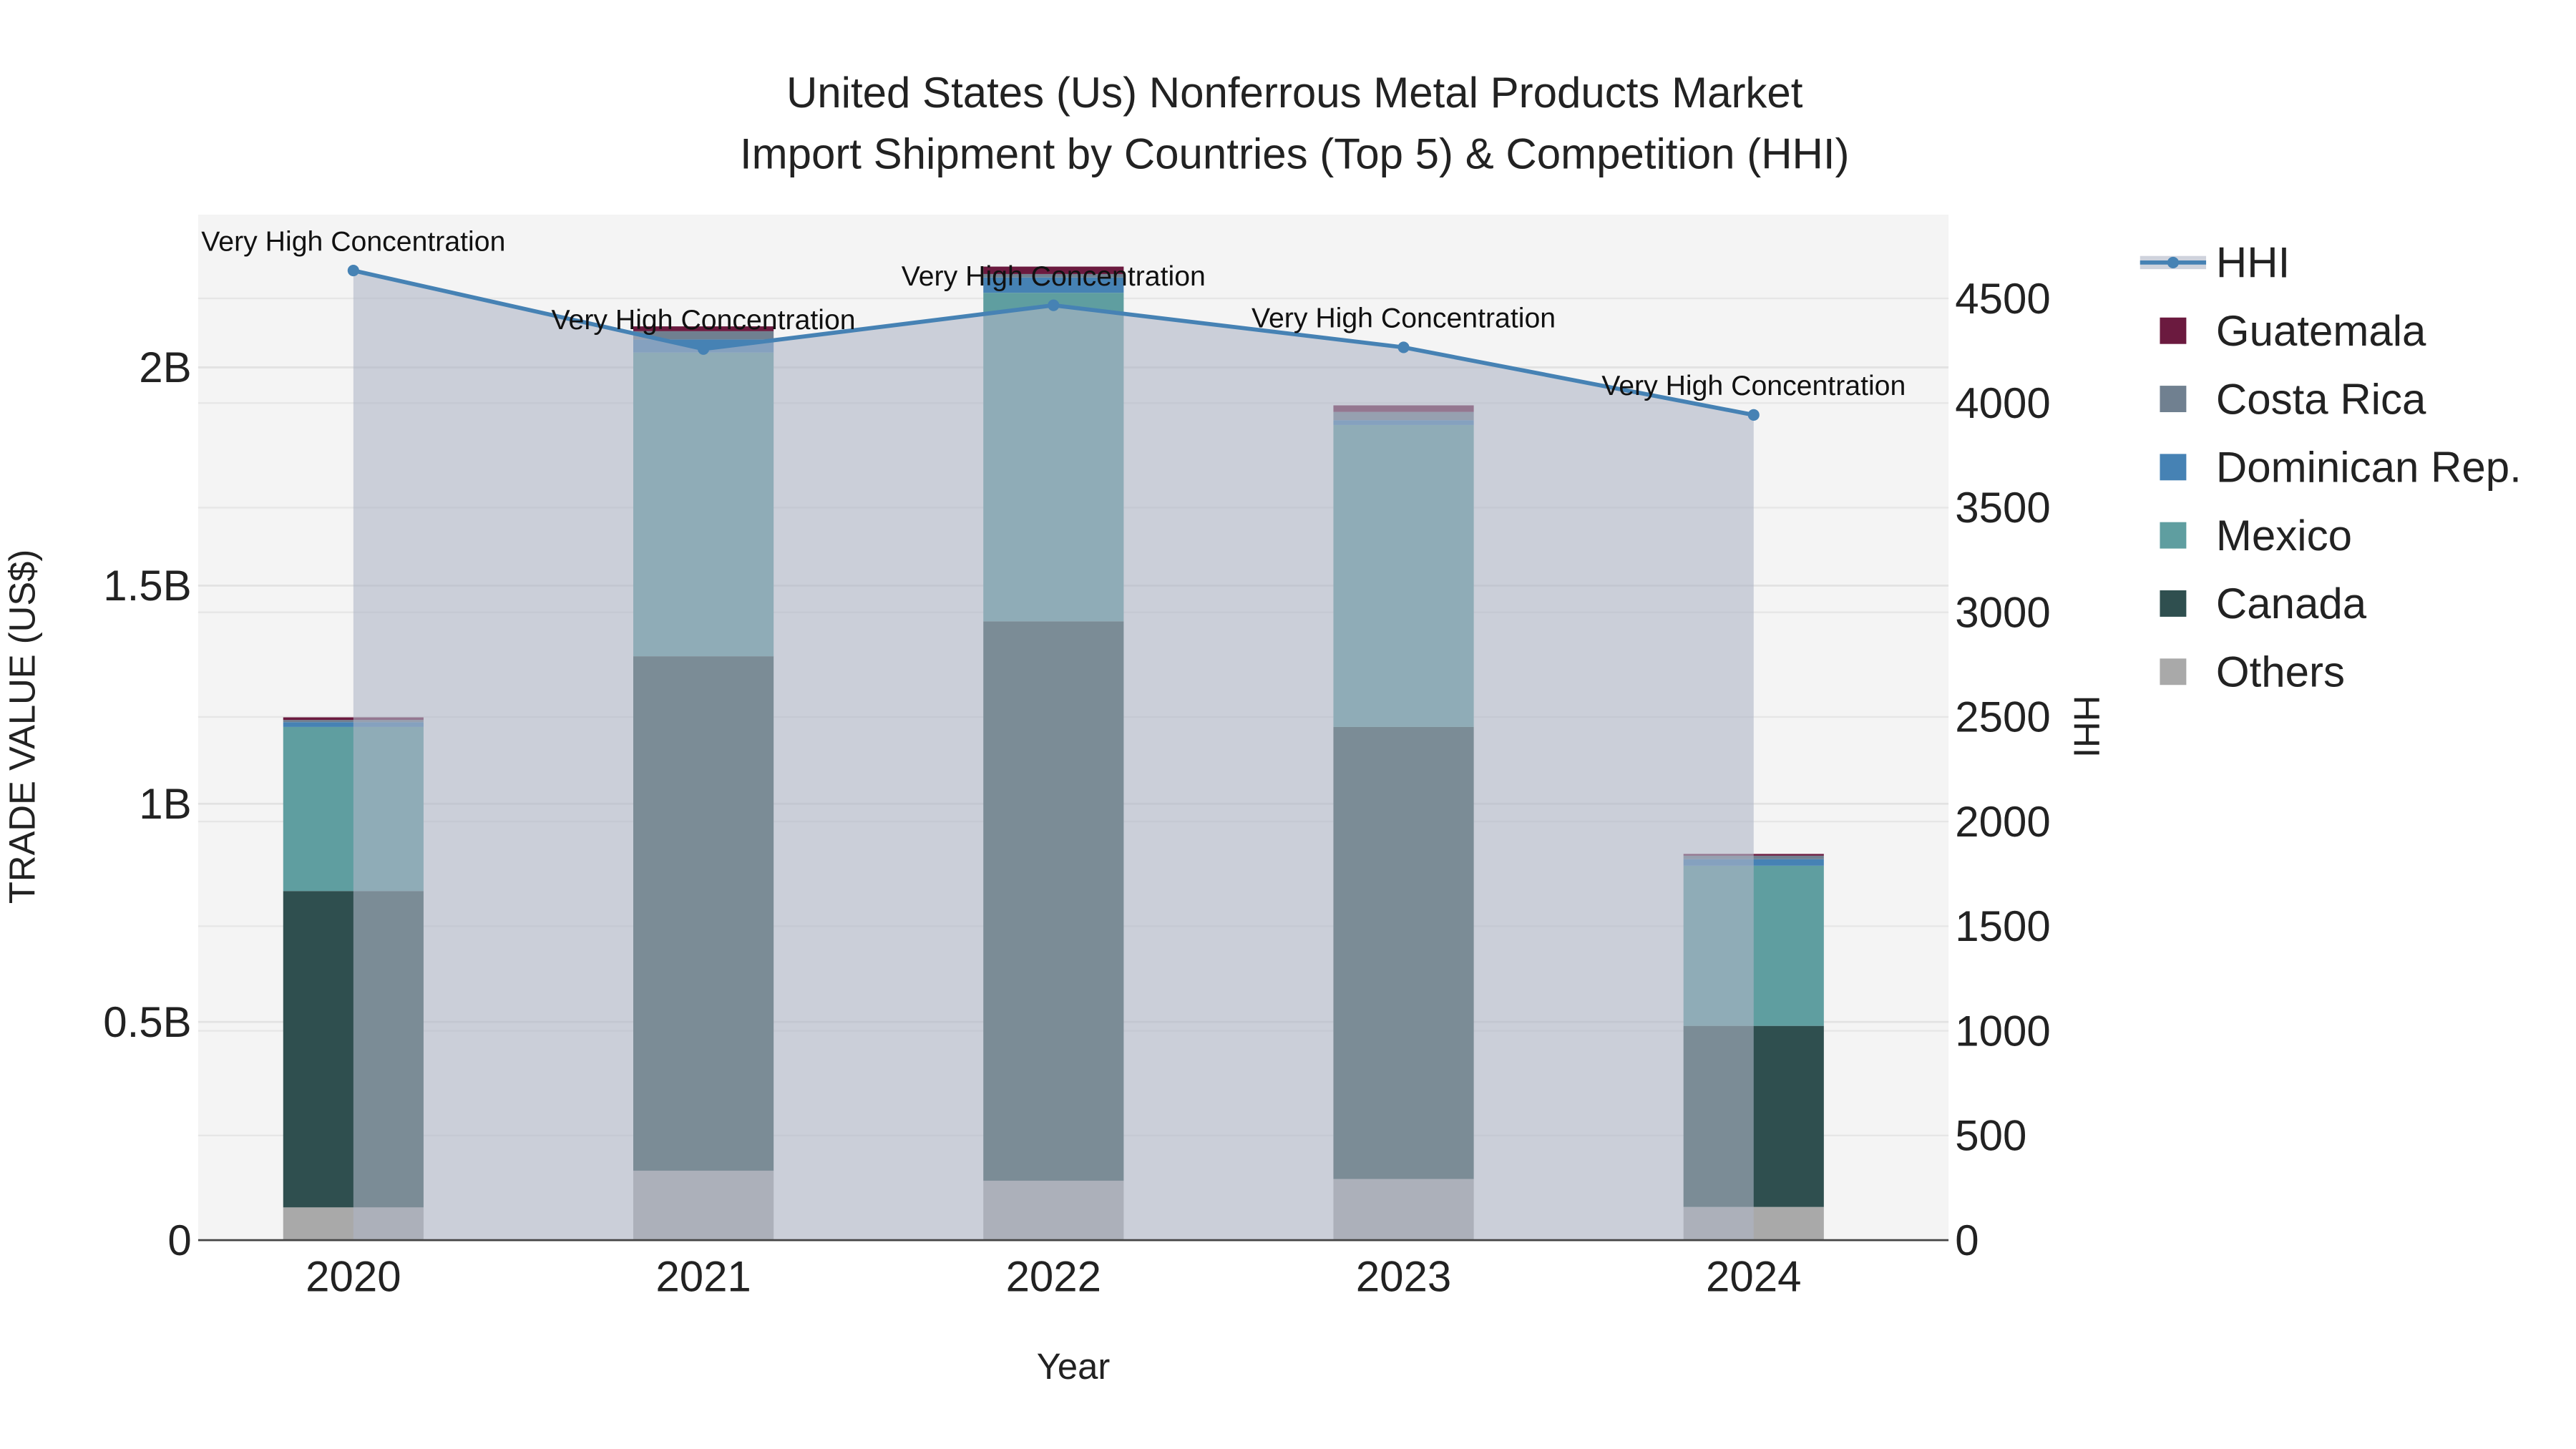  I want to click on y-tick-label: 1B, so click(165, 804).